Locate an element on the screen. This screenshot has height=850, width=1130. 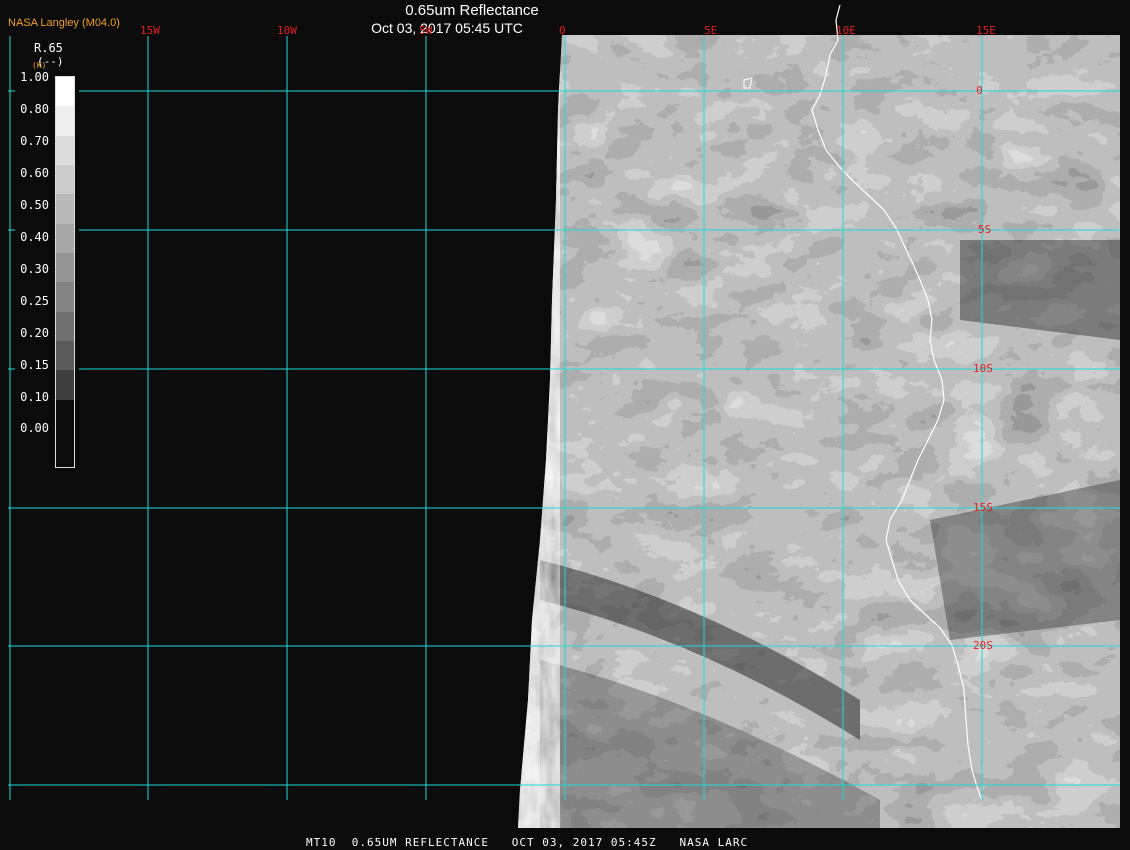
lat-label-5s: 5S is located at coordinates (985, 229).